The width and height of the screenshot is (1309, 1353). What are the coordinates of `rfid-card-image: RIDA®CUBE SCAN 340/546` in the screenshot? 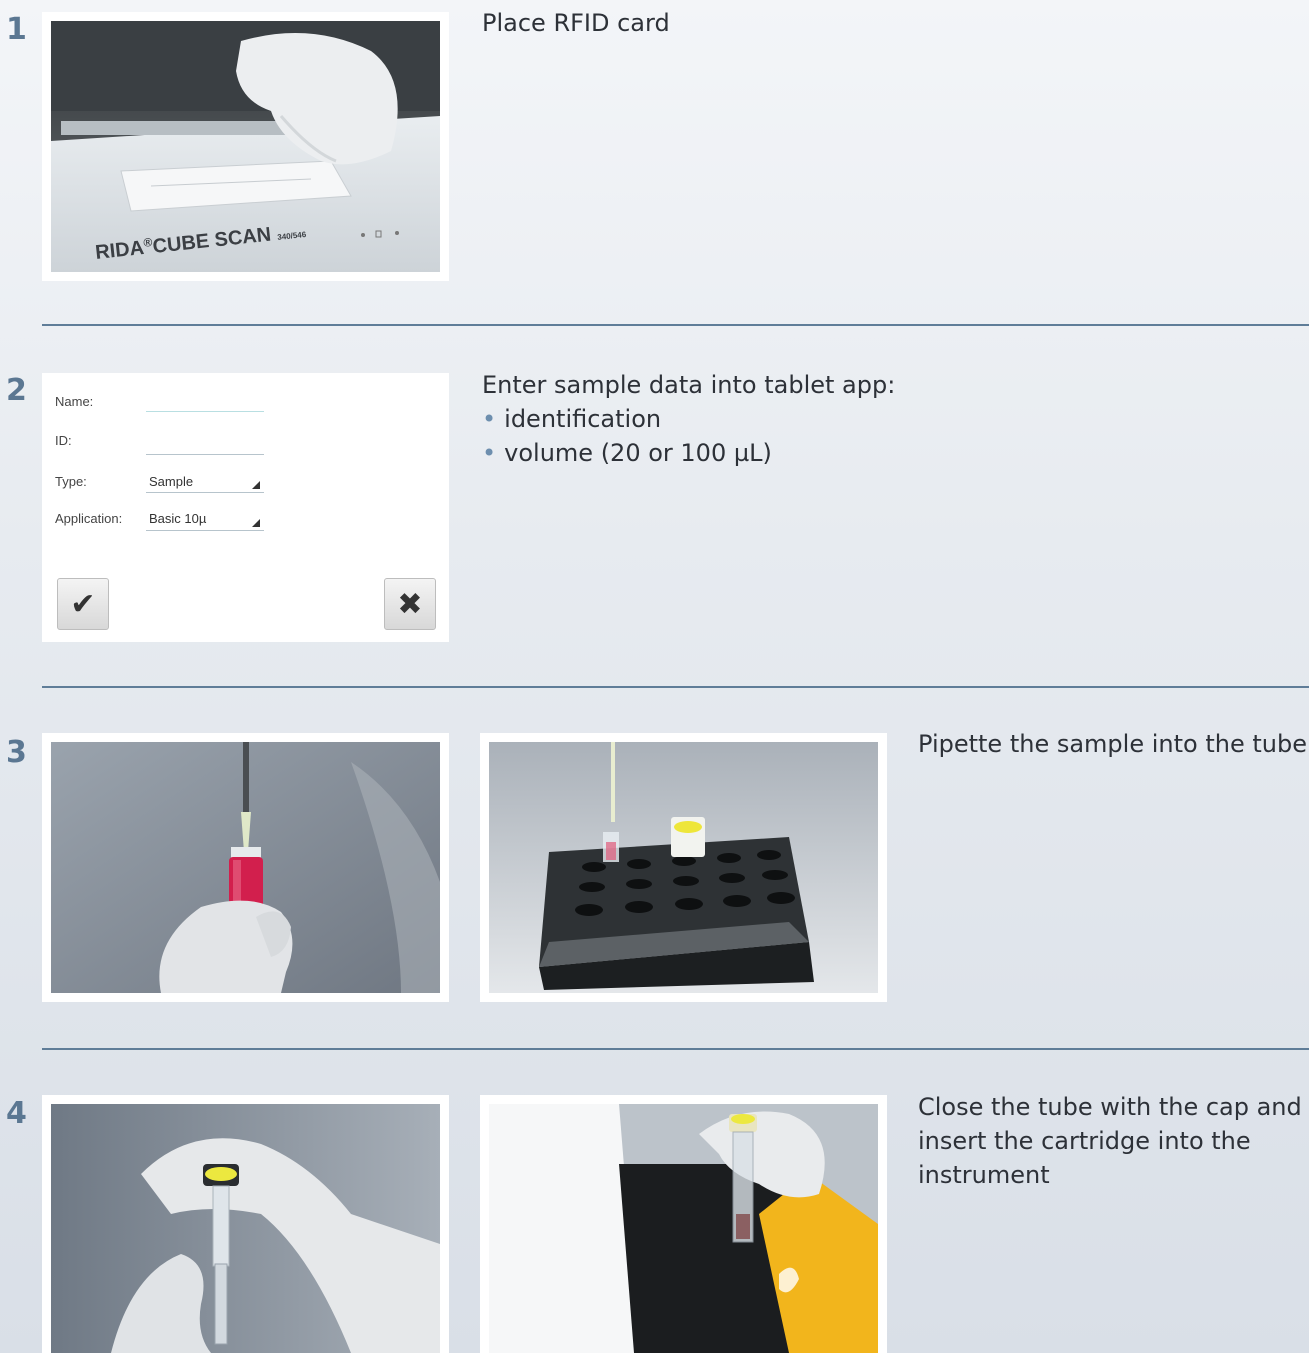 It's located at (245, 146).